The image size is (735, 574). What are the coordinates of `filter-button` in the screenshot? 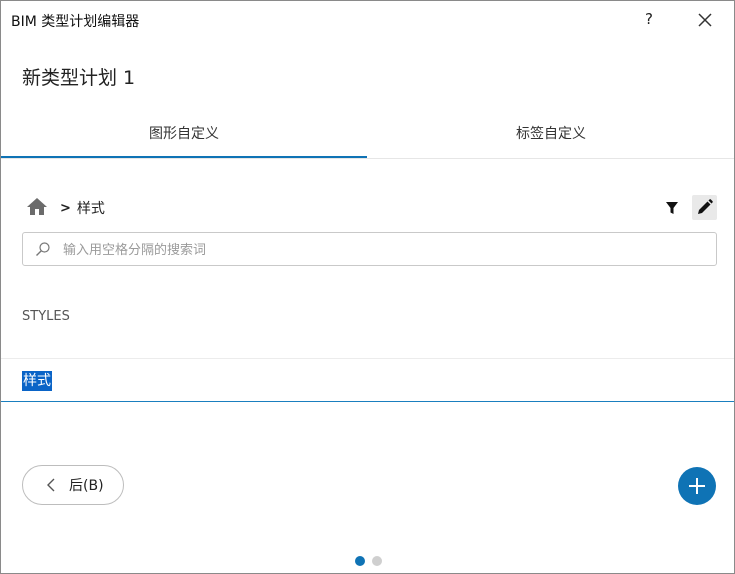 It's located at (672, 208).